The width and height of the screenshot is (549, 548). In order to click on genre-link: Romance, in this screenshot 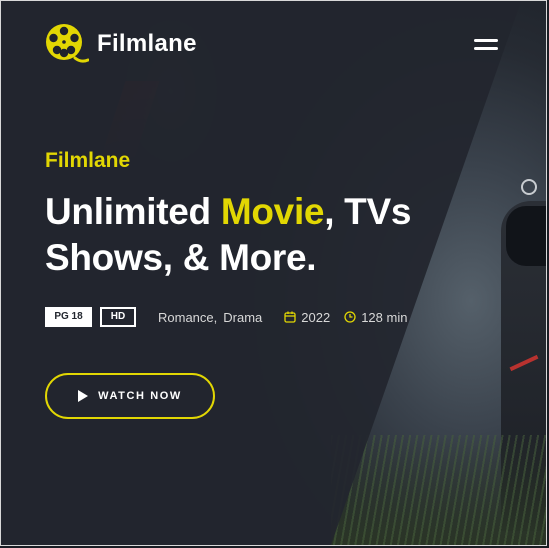, I will do `click(187, 317)`.